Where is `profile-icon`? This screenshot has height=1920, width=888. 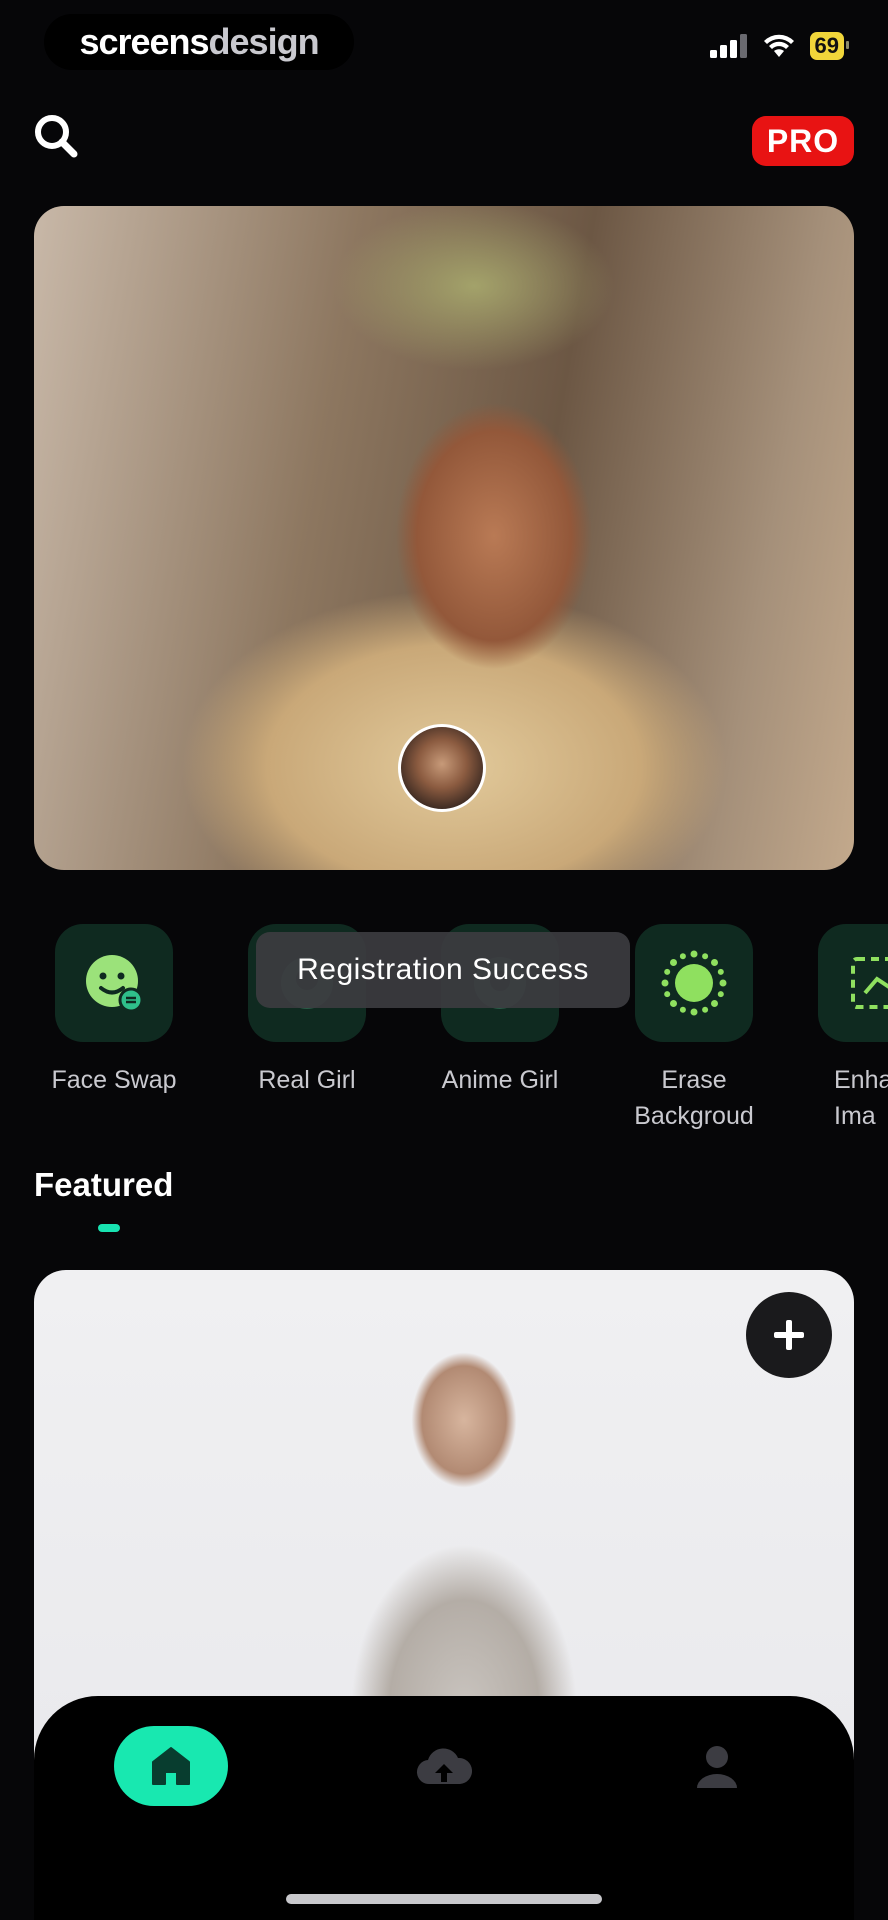
profile-icon is located at coordinates (717, 1767).